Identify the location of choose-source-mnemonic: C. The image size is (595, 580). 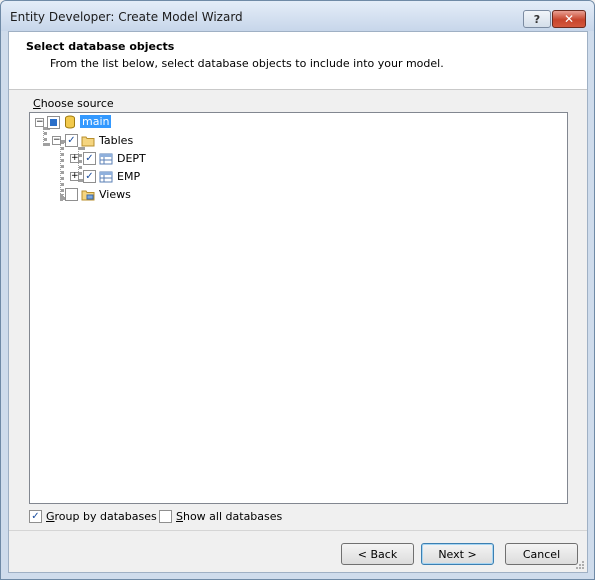
(37, 103).